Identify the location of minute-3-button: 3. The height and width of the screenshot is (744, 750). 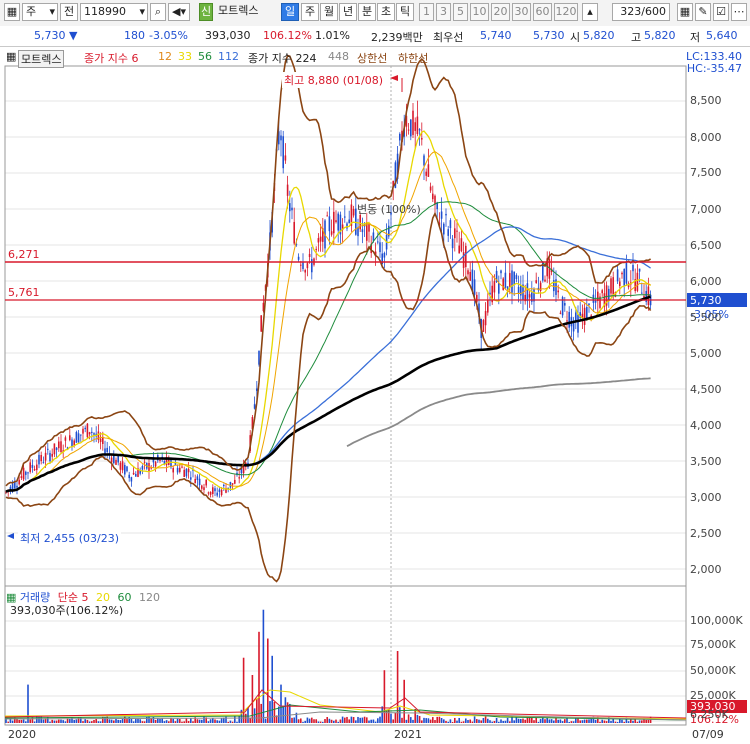
(443, 12).